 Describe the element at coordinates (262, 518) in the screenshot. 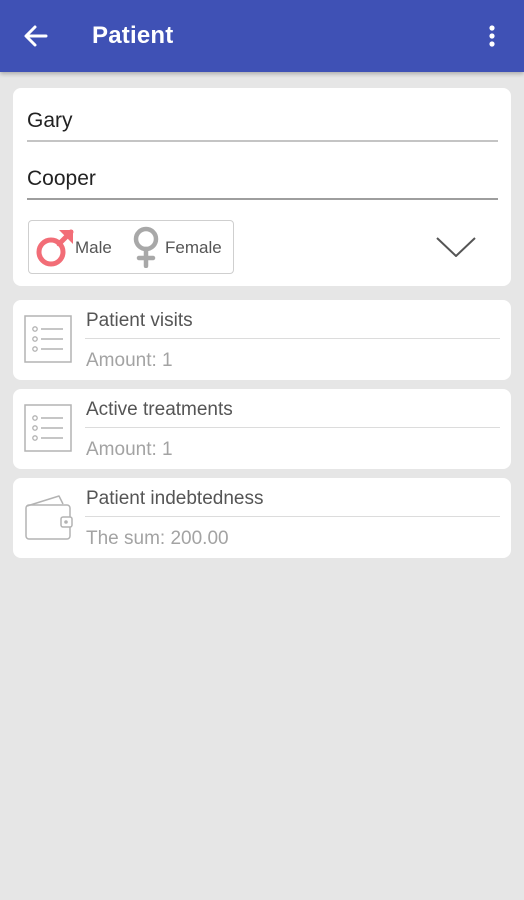

I see `patient-indebtedness-card: Patient indebtedness The sum: 200.00` at that location.